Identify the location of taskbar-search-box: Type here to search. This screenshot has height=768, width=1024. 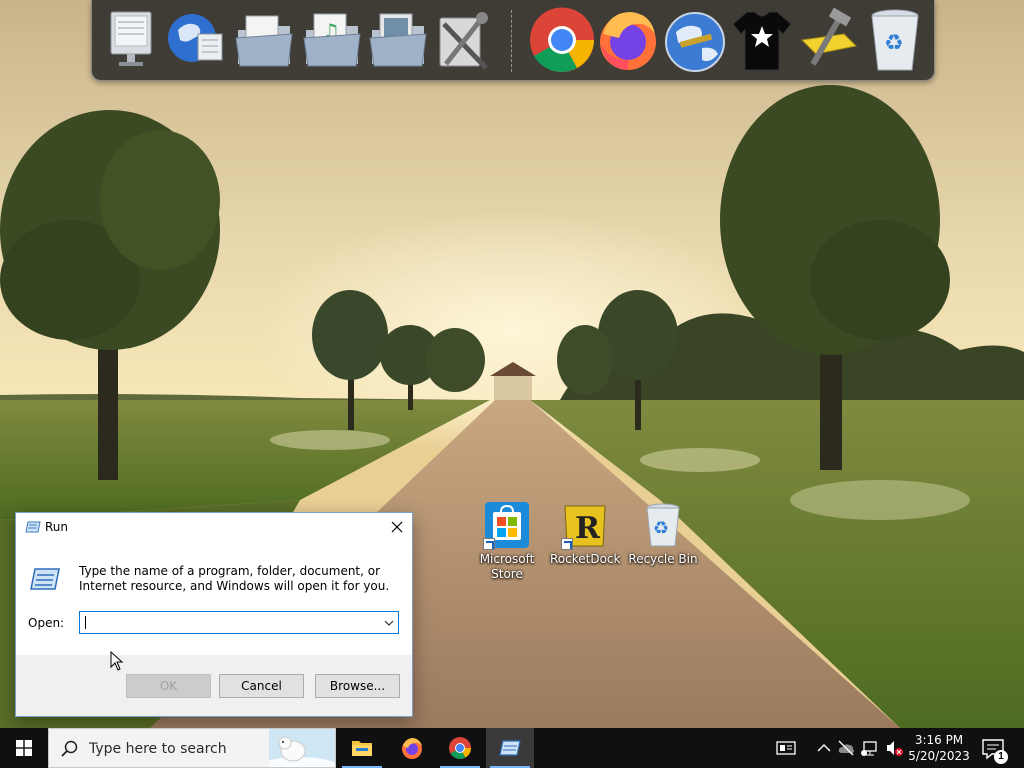
(192, 748).